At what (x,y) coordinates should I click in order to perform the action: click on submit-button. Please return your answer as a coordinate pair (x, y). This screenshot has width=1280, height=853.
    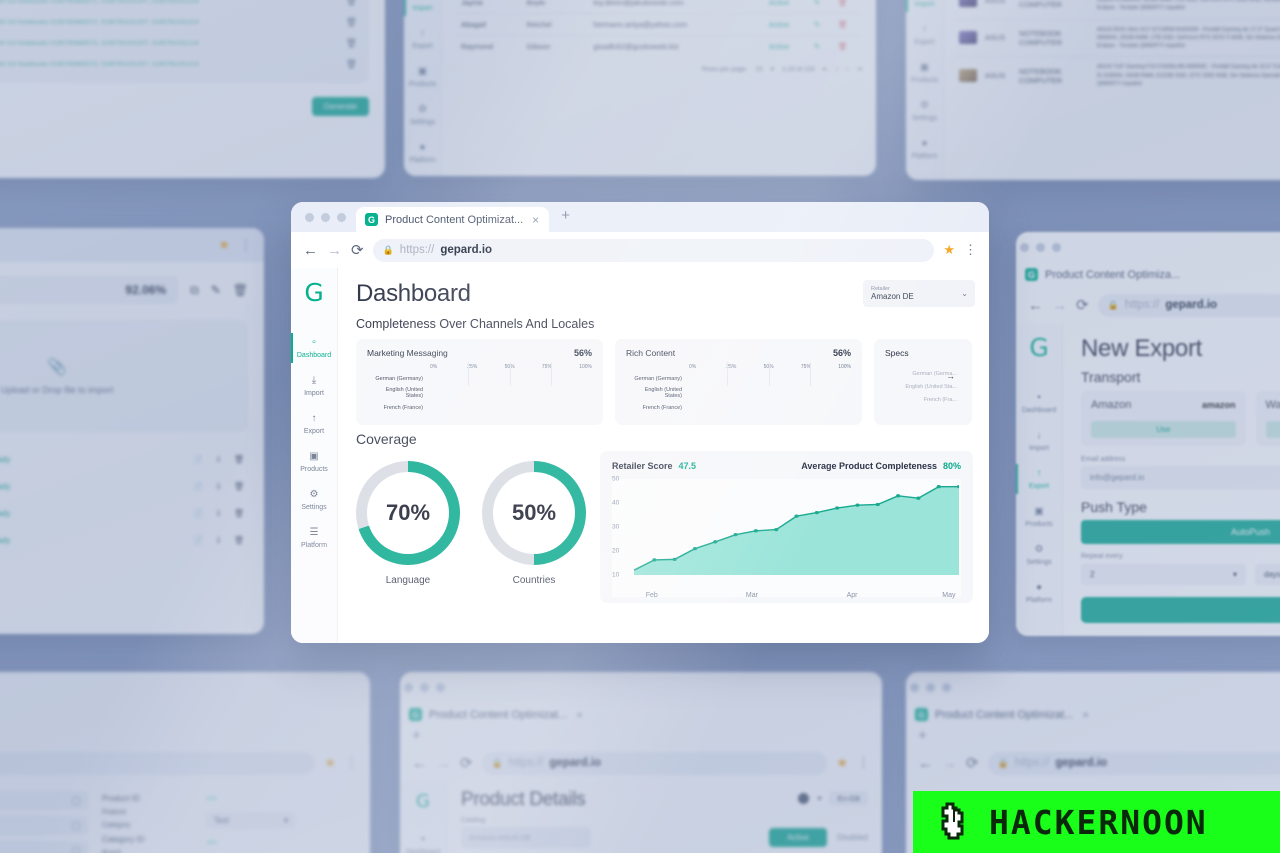
    Looking at the image, I should click on (1180, 610).